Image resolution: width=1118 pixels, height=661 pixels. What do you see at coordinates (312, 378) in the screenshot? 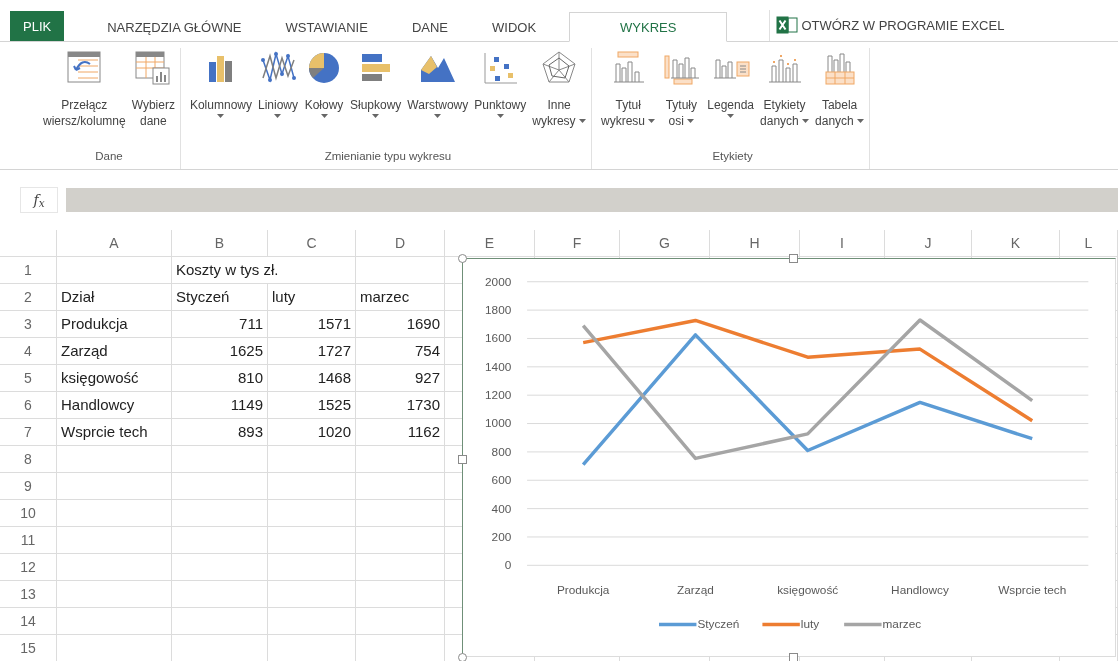
I see `table-cell: 1468` at bounding box center [312, 378].